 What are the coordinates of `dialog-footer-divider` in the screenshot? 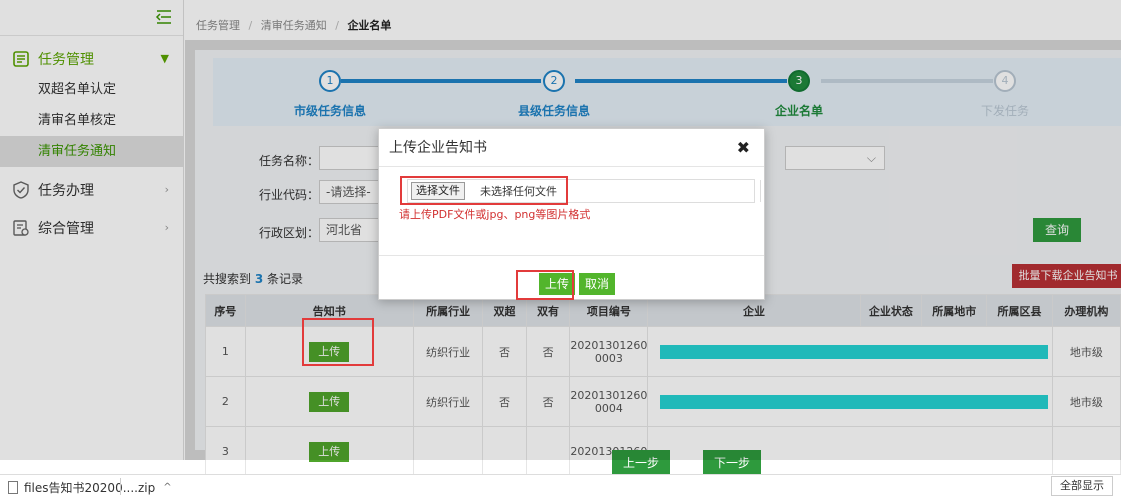 It's located at (571, 255).